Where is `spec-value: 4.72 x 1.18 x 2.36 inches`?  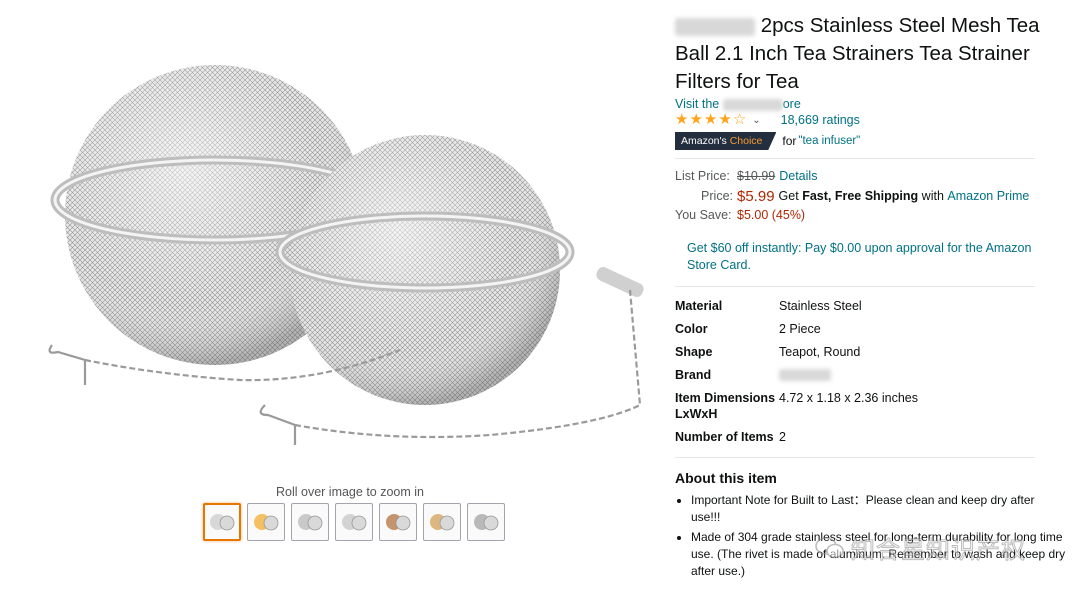 spec-value: 4.72 x 1.18 x 2.36 inches is located at coordinates (848, 397).